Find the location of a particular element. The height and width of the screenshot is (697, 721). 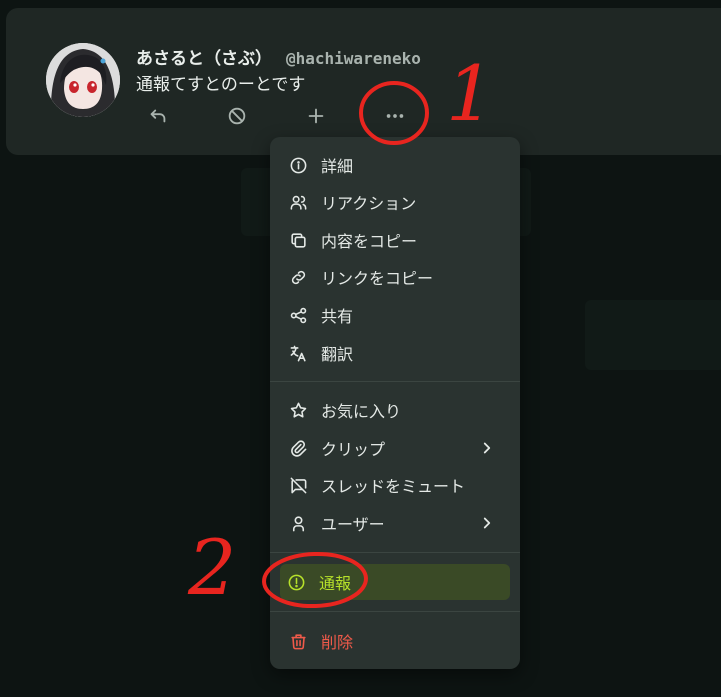

ban-icon is located at coordinates (237, 116).